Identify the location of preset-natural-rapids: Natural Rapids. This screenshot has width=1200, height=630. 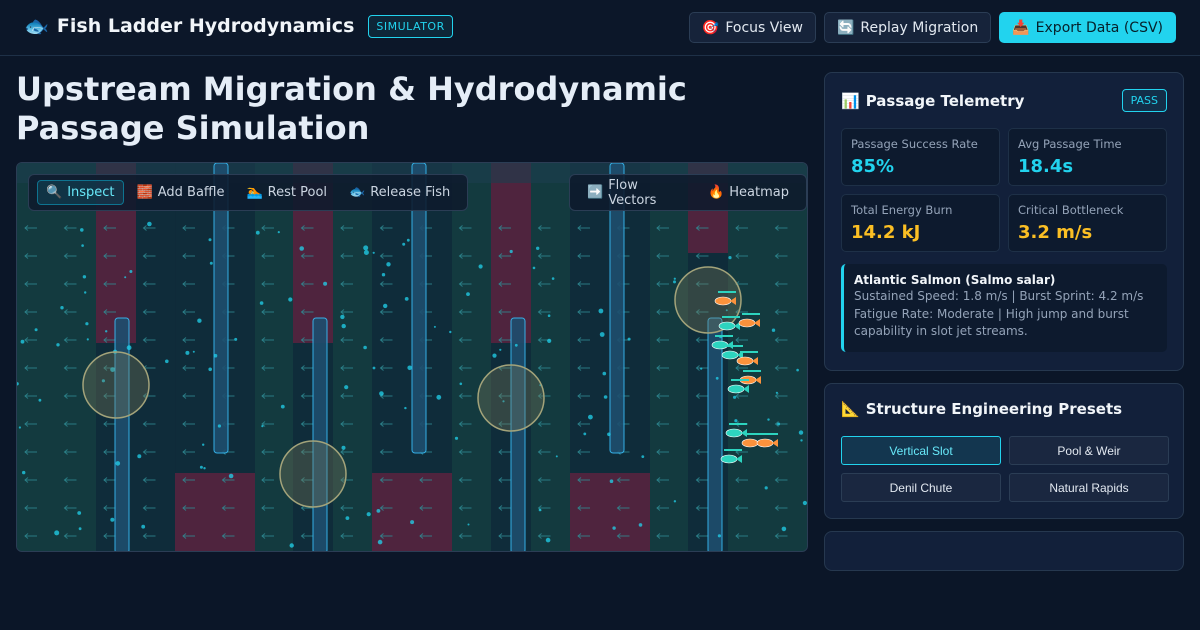
(1089, 487).